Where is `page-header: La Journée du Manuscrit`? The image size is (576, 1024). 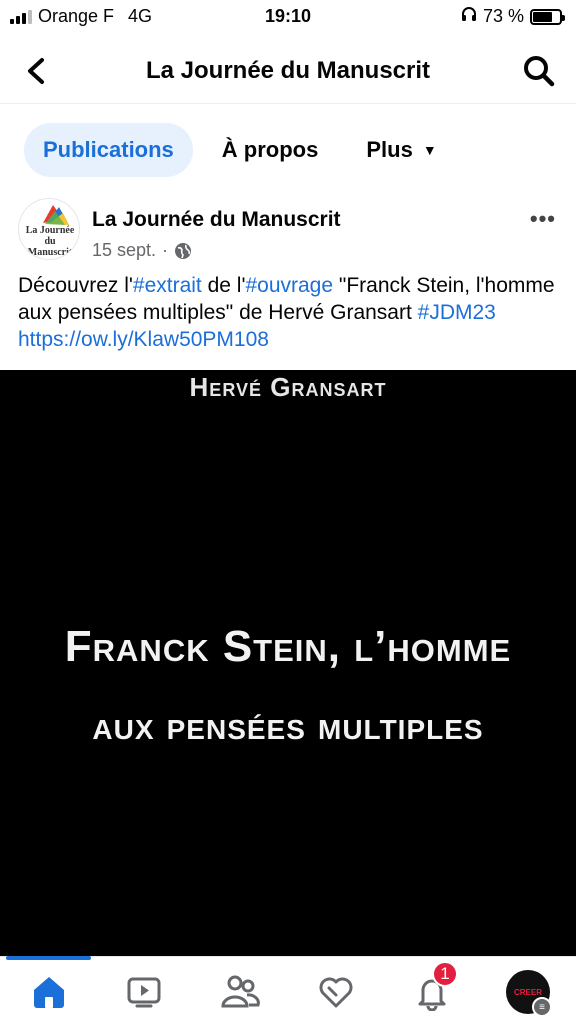
page-header: La Journée du Manuscrit is located at coordinates (288, 72).